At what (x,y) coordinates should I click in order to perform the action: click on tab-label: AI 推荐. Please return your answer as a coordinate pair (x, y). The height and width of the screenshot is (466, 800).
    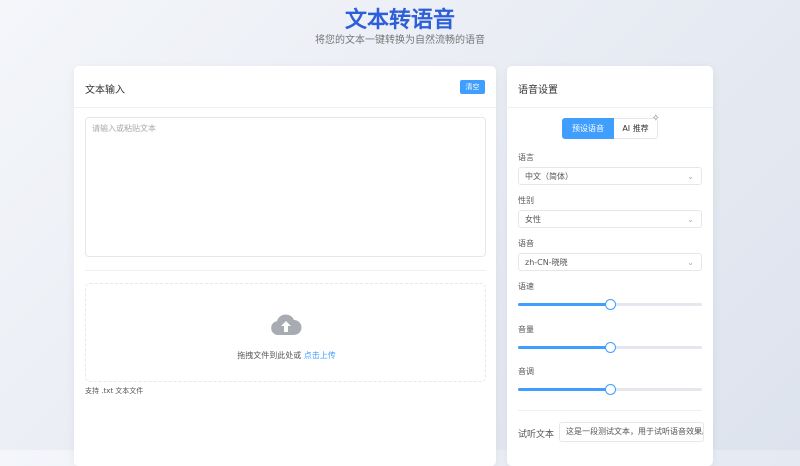
    Looking at the image, I should click on (635, 128).